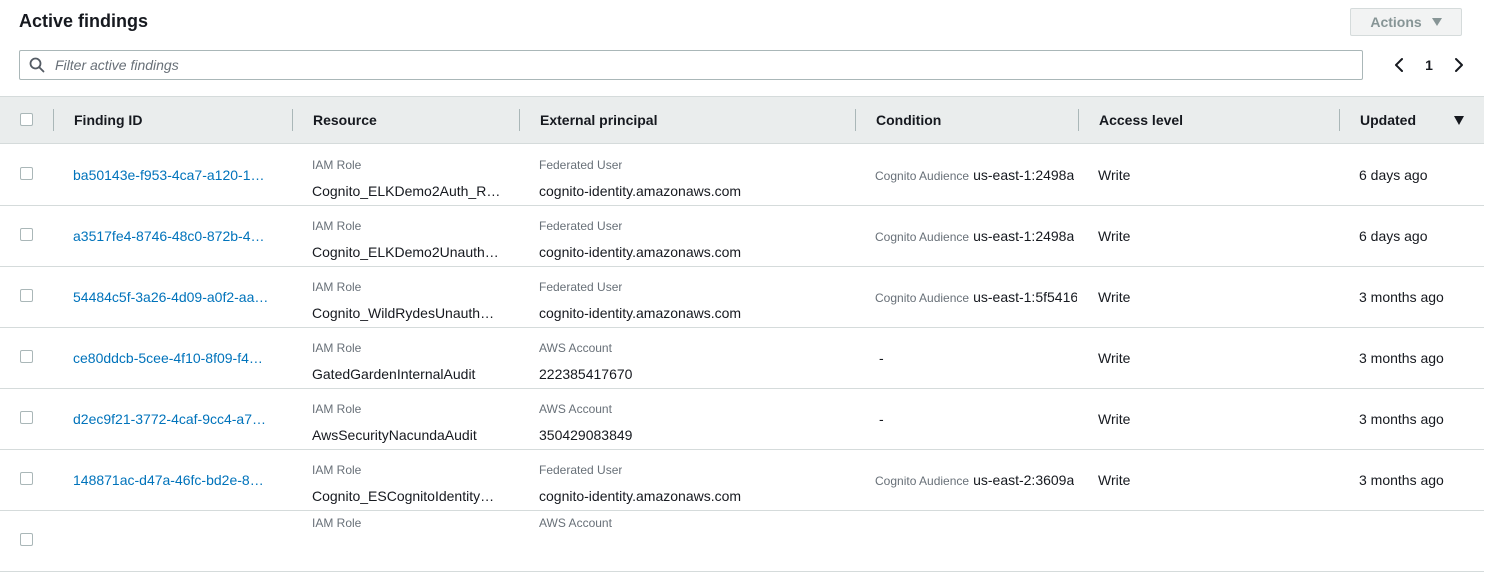  I want to click on search-input, so click(707, 65).